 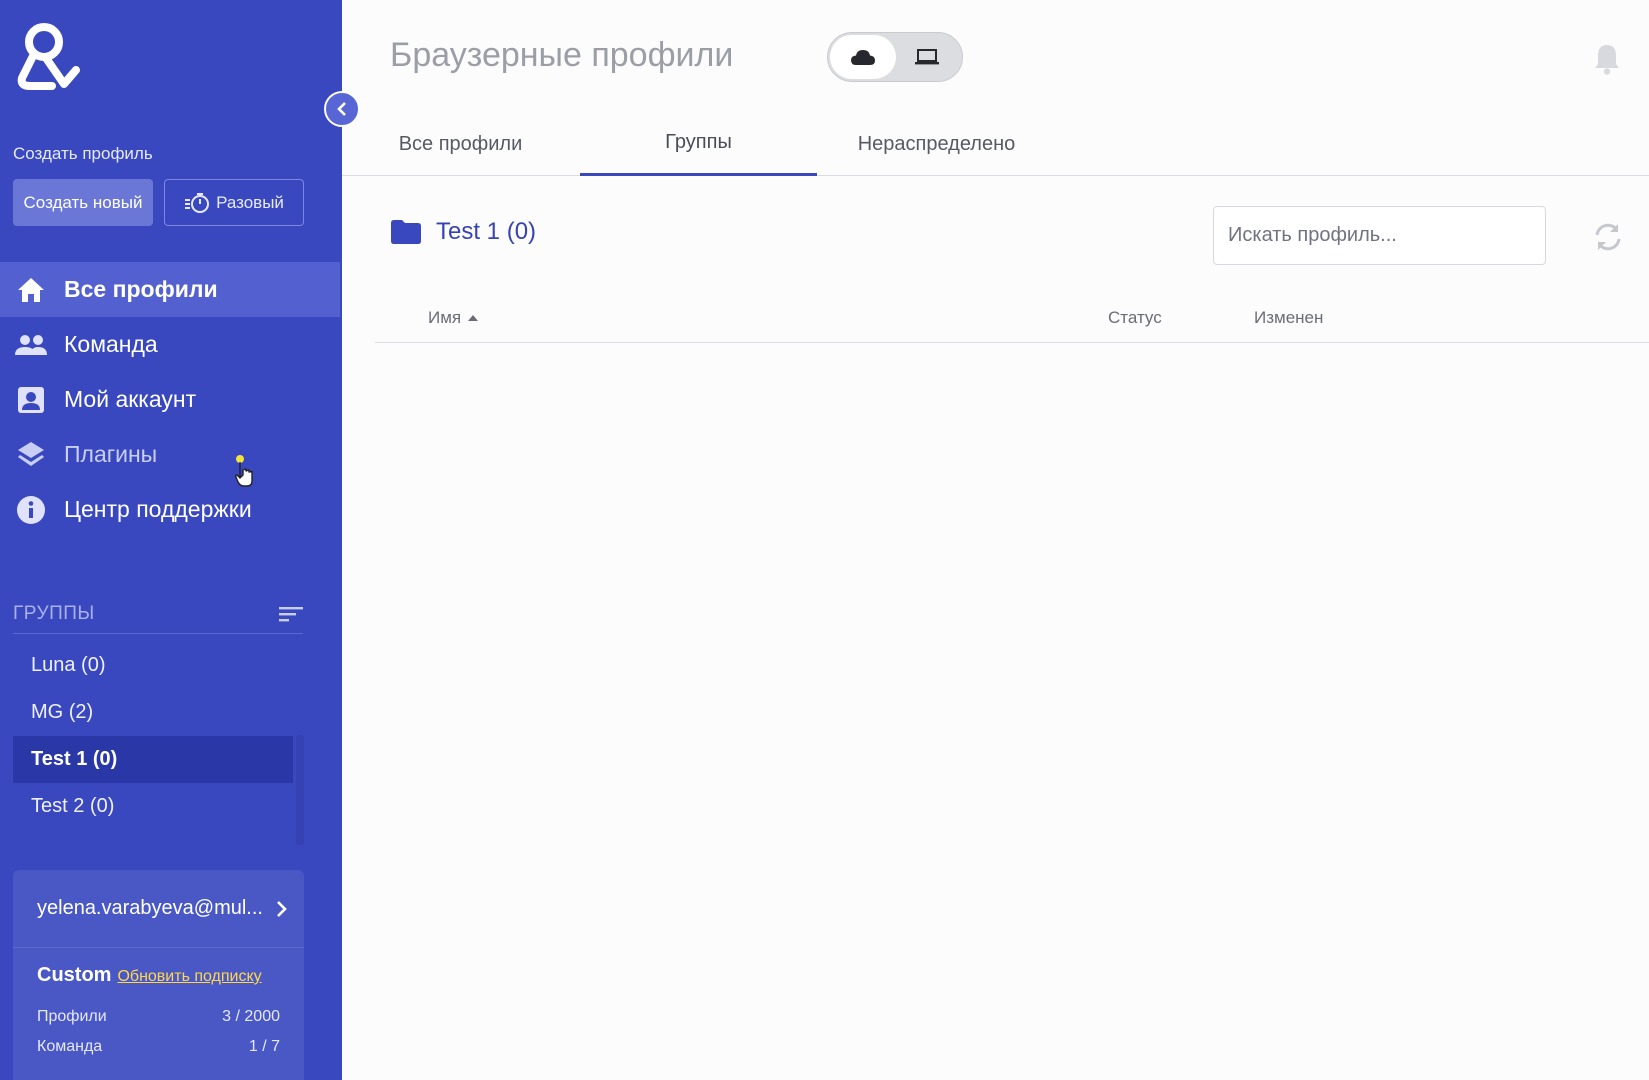 I want to click on bell-icon, so click(x=1607, y=59).